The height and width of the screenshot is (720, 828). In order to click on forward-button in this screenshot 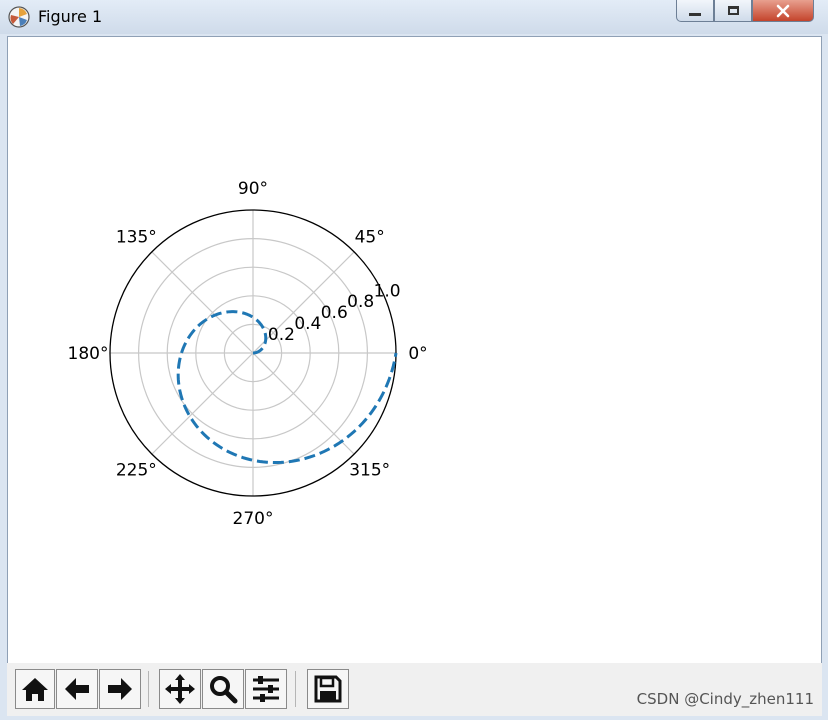, I will do `click(120, 689)`.